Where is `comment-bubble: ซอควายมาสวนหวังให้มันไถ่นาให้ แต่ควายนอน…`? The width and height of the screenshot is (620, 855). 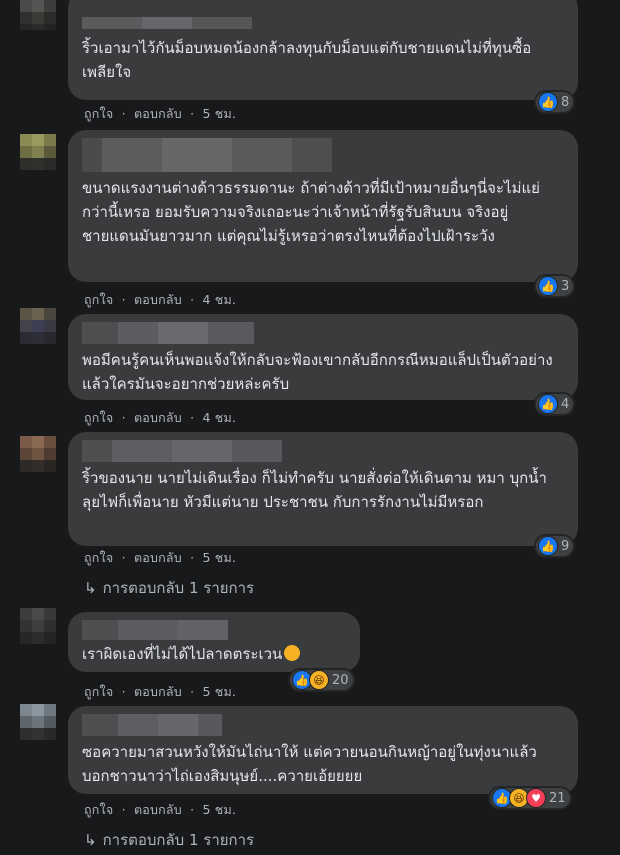
comment-bubble: ซอควายมาสวนหวังให้มันไถ่นาให้ แต่ควายนอน… is located at coordinates (323, 750).